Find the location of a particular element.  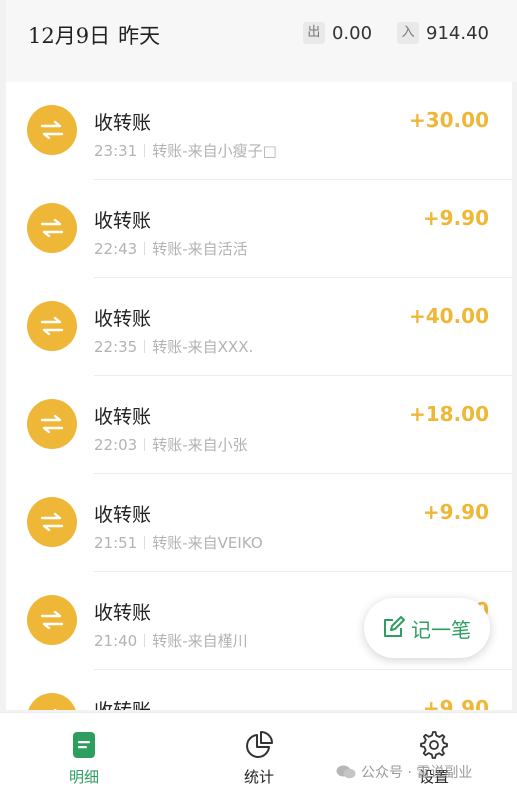

nav-tab-settings: 设置 is located at coordinates (434, 754).